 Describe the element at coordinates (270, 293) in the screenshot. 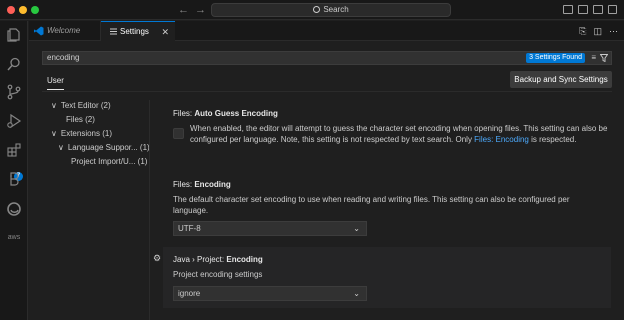

I see `java-encoding-select: ignore ⌄` at that location.